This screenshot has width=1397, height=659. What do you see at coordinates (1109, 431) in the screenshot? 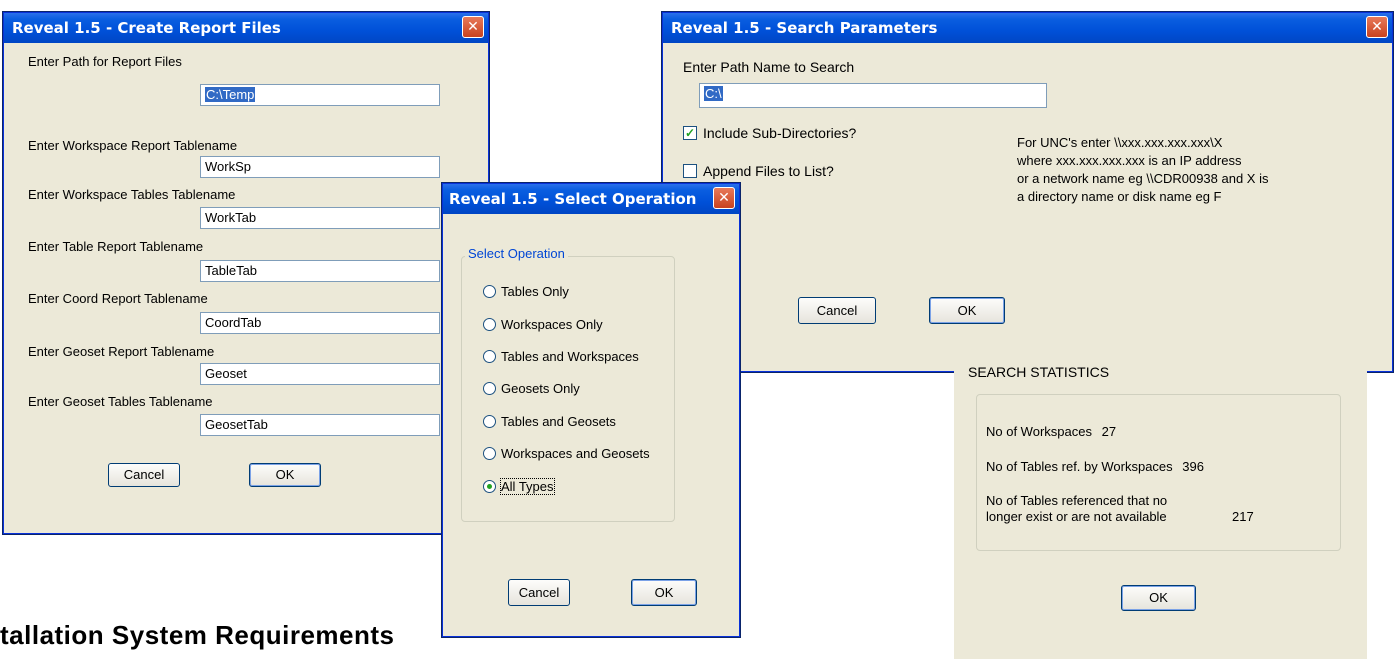
I see `workspaces-value: 27` at bounding box center [1109, 431].